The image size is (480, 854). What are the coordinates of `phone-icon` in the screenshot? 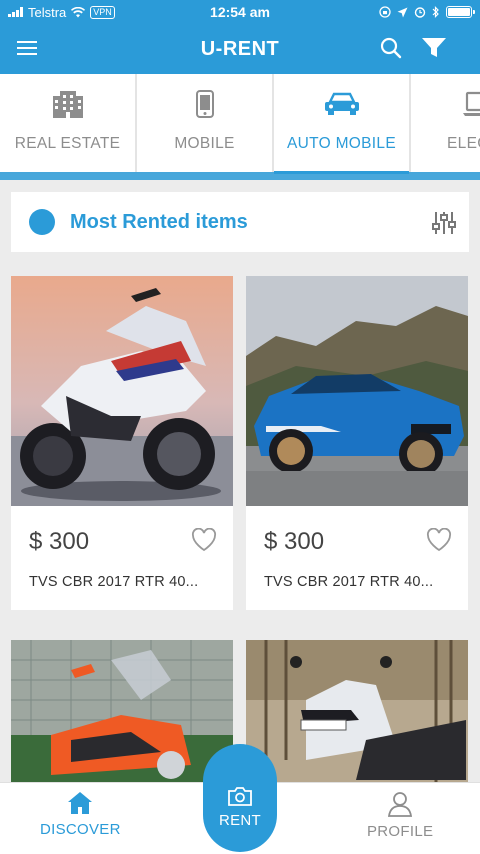 It's located at (204, 104).